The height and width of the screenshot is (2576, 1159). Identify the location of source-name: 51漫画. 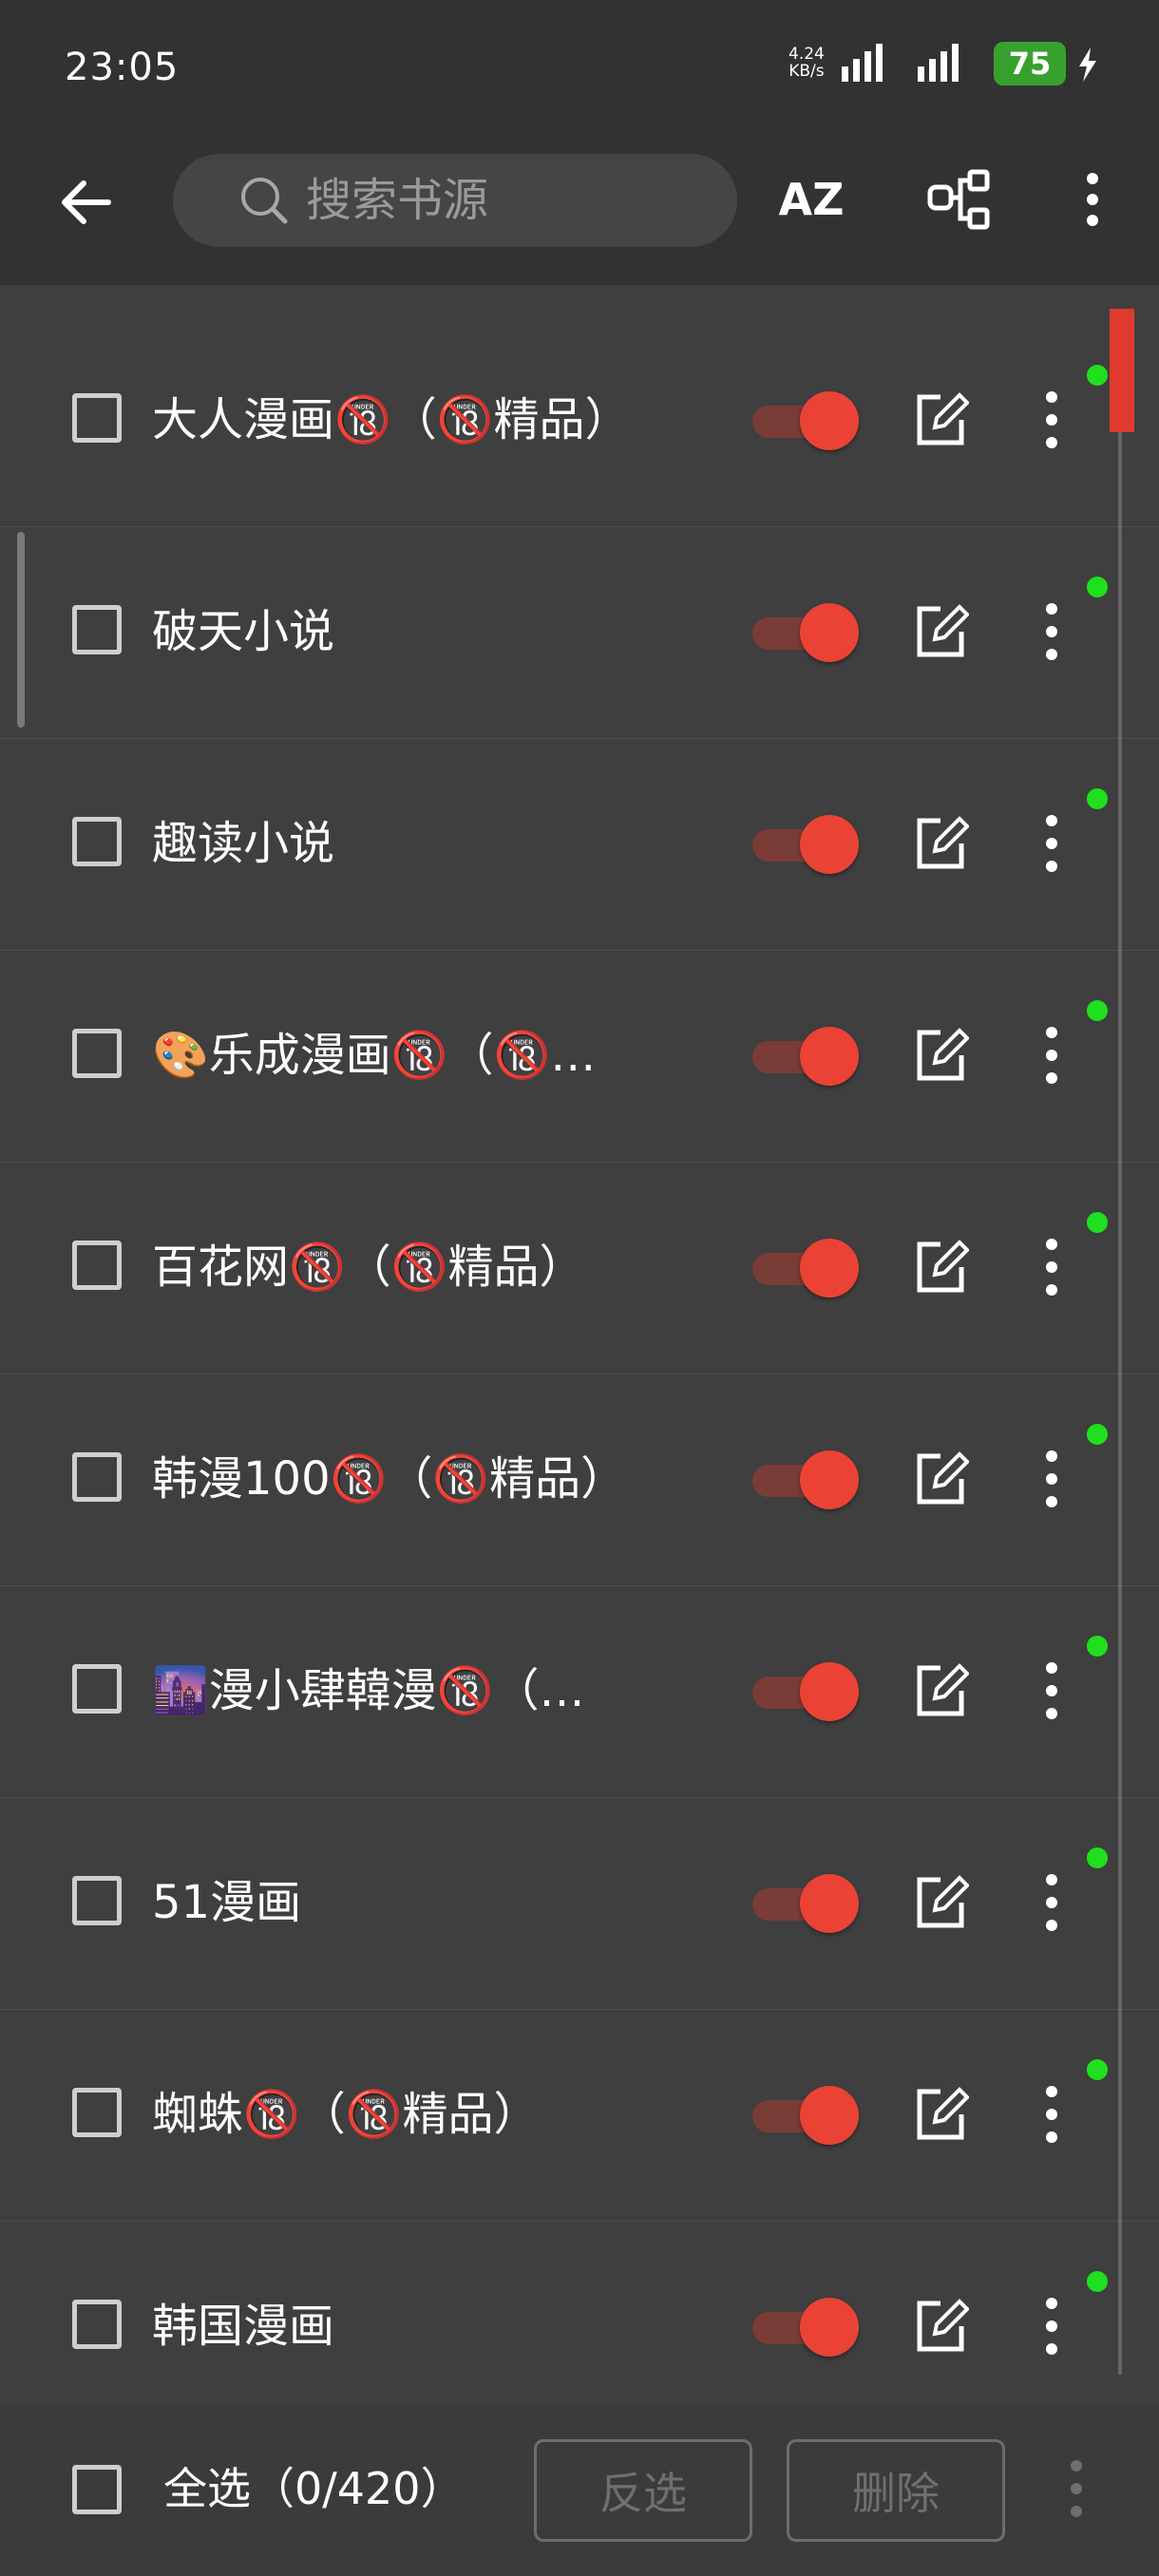
(227, 1902).